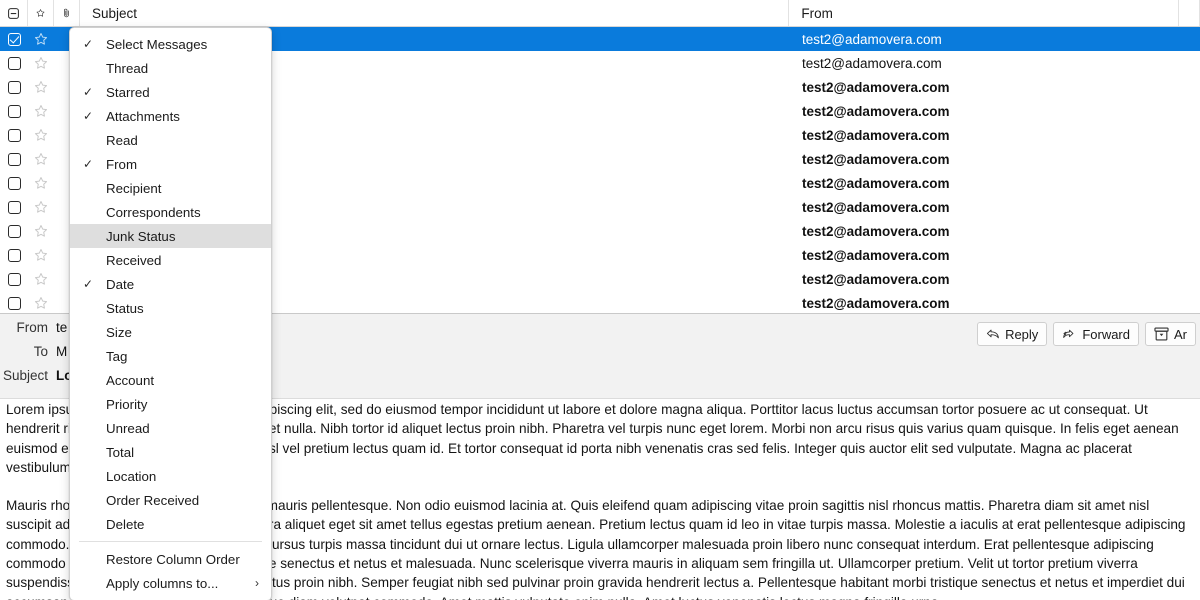  Describe the element at coordinates (817, 13) in the screenshot. I see `column-header-from-label: From` at that location.